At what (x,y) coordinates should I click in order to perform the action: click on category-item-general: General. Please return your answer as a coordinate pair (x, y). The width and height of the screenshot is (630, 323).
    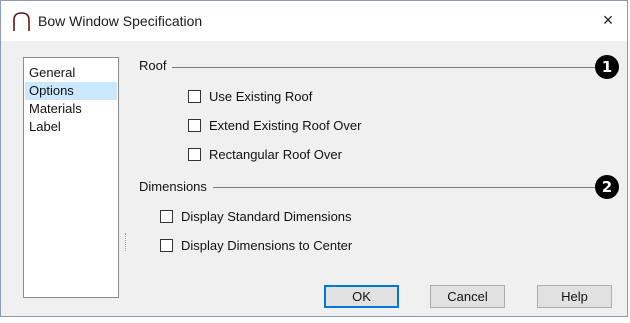
    Looking at the image, I should click on (71, 73).